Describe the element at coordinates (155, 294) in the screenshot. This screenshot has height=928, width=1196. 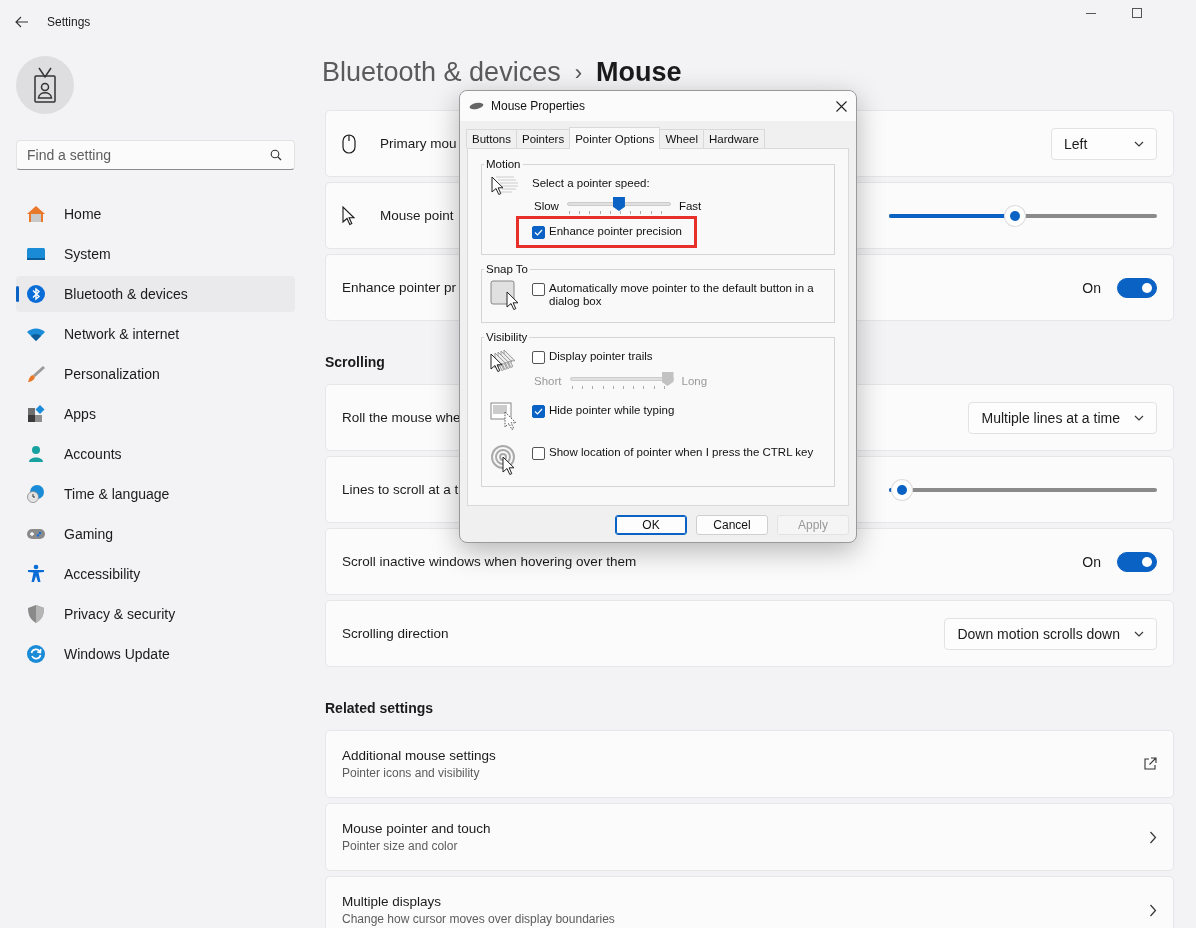
I see `sidebar-item: Bluetooth & devices` at that location.